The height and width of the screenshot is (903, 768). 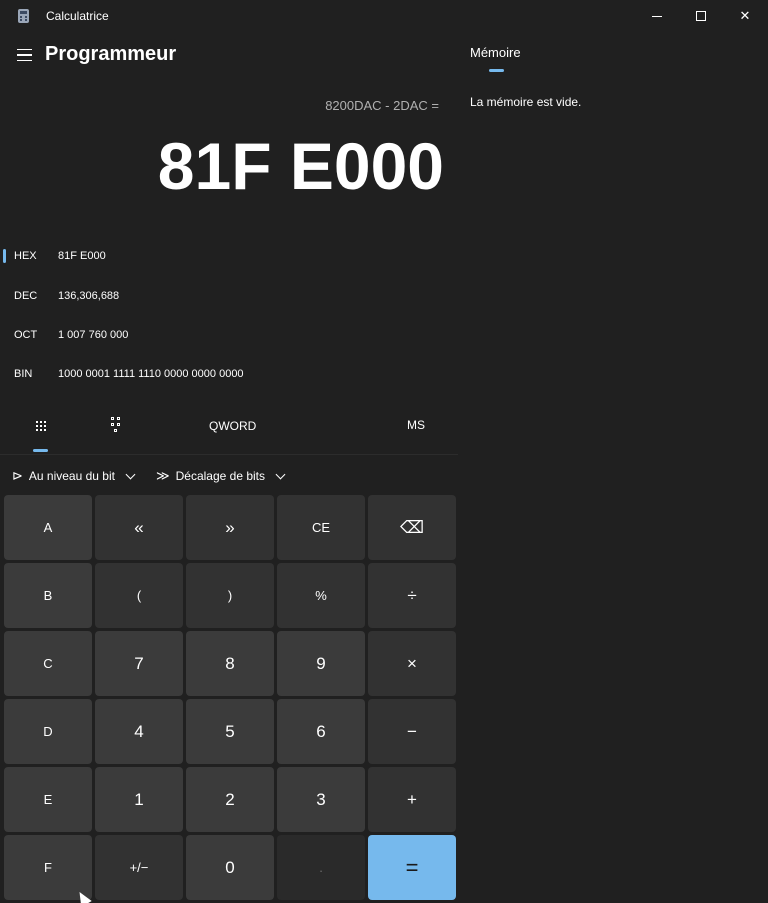 I want to click on key-f: F, so click(x=48, y=867).